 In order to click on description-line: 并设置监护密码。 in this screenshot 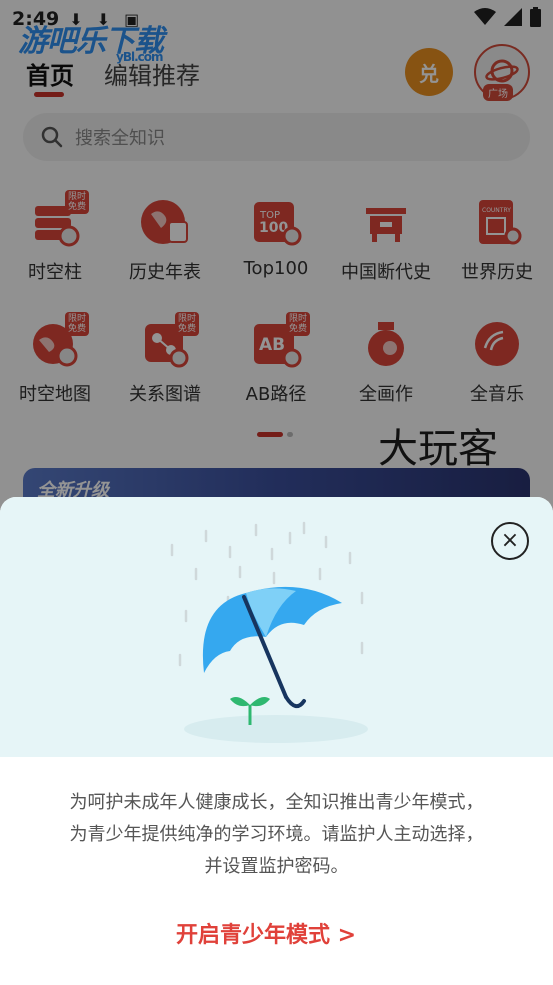, I will do `click(276, 866)`.